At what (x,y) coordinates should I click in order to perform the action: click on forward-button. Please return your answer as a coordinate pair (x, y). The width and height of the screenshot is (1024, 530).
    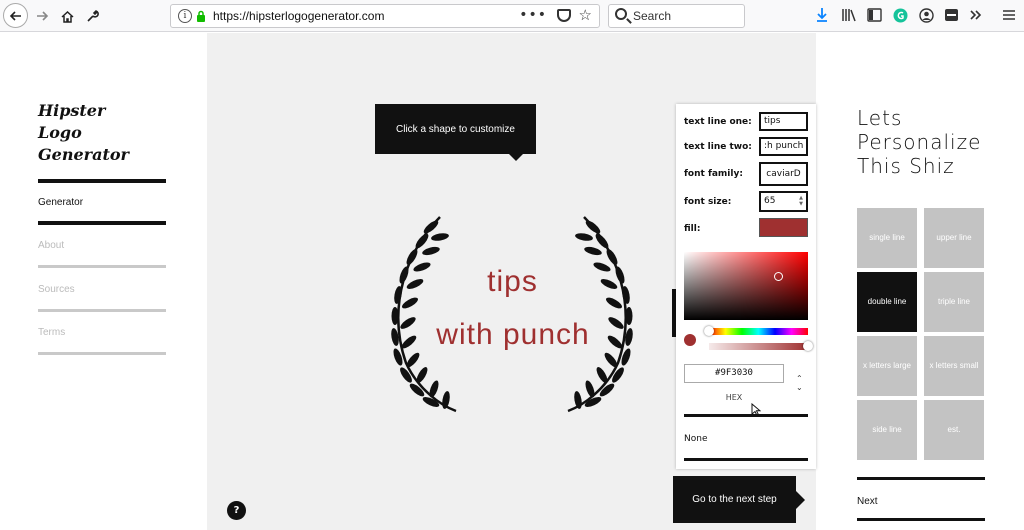
    Looking at the image, I should click on (42, 16).